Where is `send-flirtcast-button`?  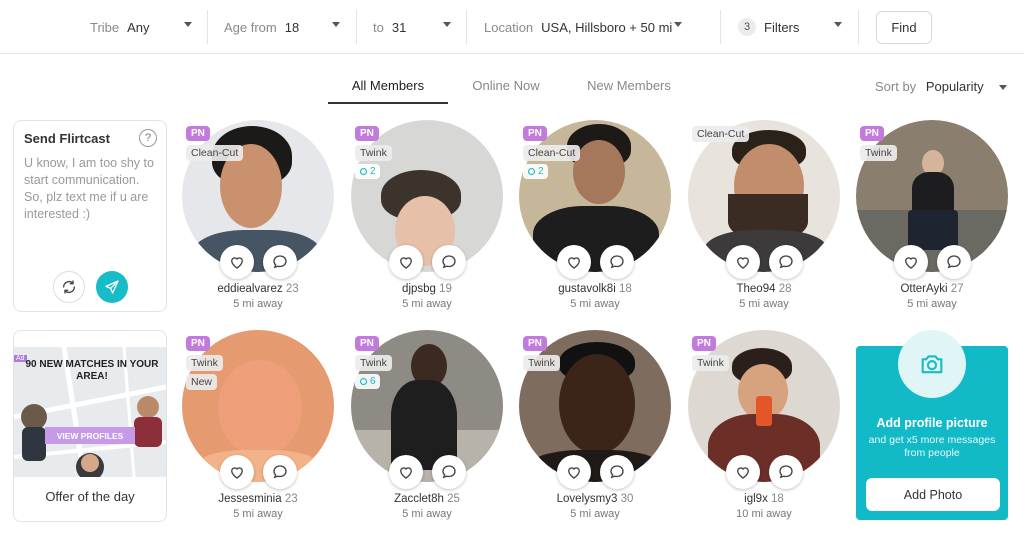 send-flirtcast-button is located at coordinates (112, 287).